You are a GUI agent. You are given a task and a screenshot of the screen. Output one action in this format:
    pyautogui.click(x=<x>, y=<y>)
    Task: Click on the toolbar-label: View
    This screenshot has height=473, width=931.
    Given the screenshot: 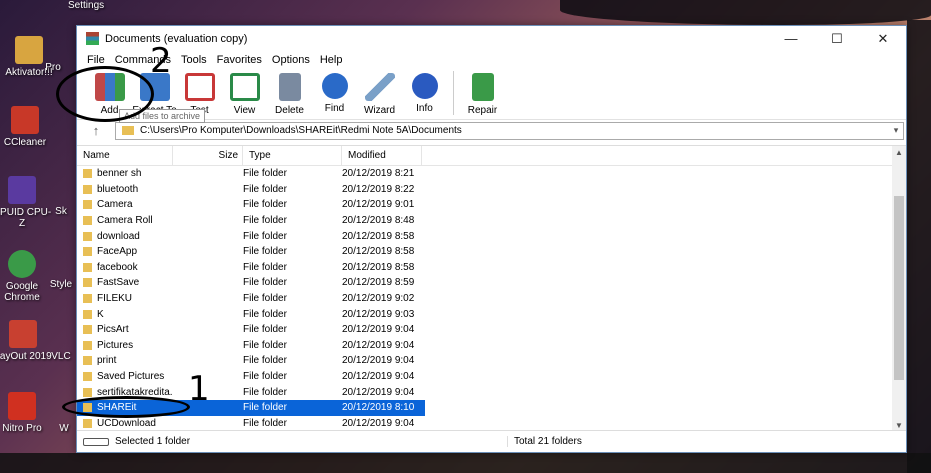 What is the action you would take?
    pyautogui.click(x=244, y=110)
    